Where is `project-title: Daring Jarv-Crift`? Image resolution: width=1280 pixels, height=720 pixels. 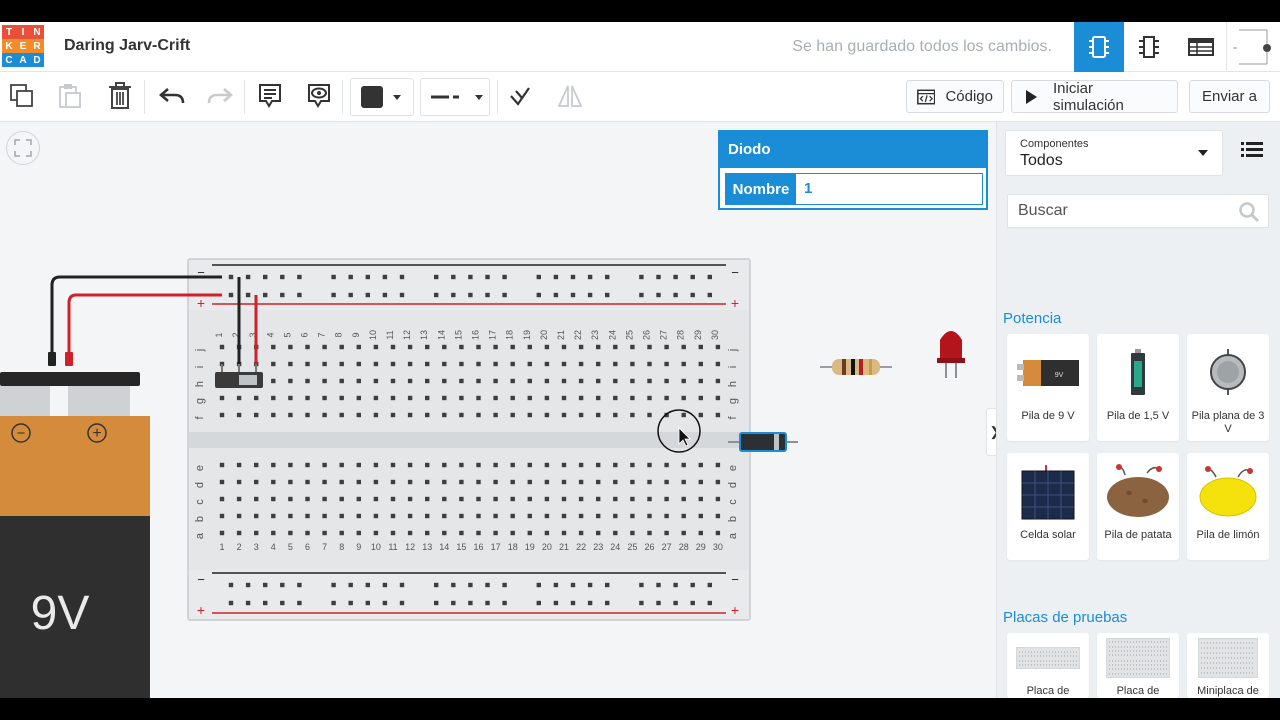
project-title: Daring Jarv-Crift is located at coordinates (127, 46).